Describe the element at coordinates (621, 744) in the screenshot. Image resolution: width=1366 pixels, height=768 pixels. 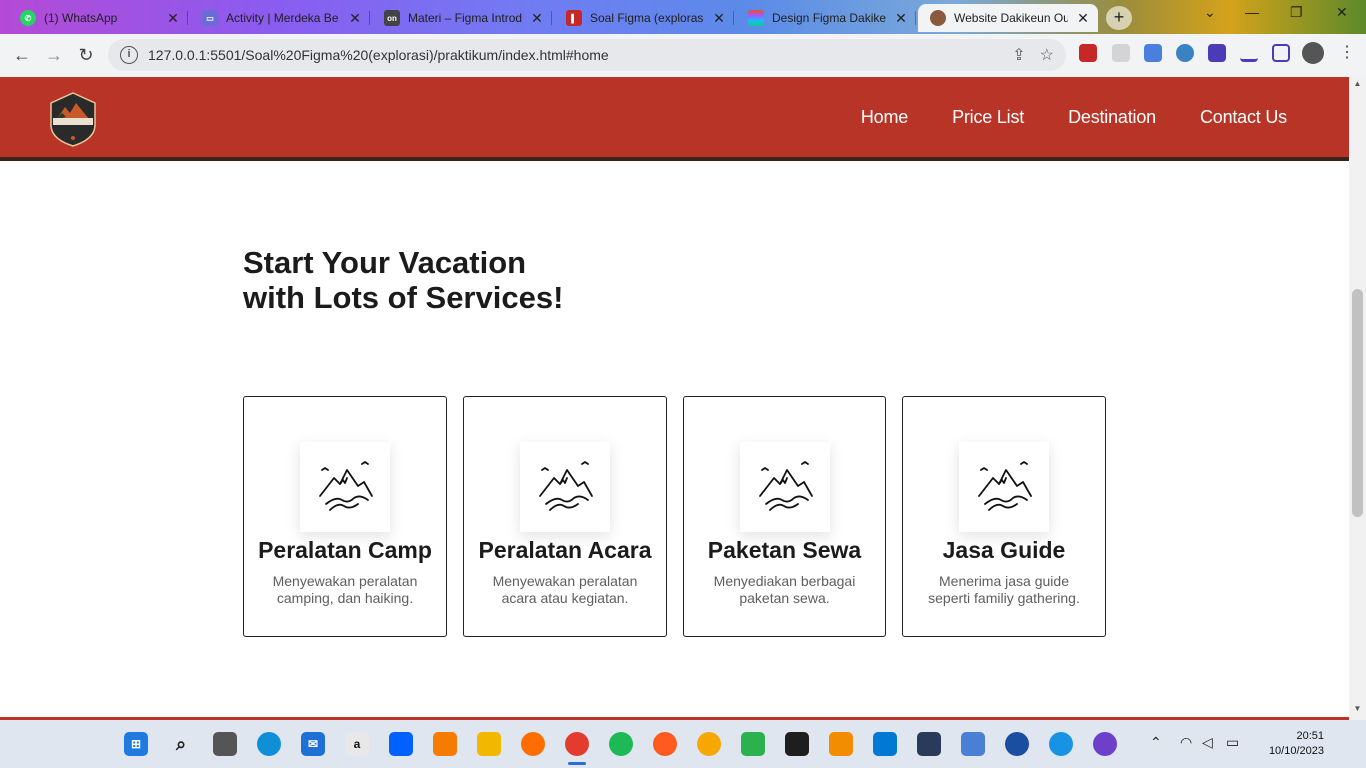
I see `spotify-icon` at that location.